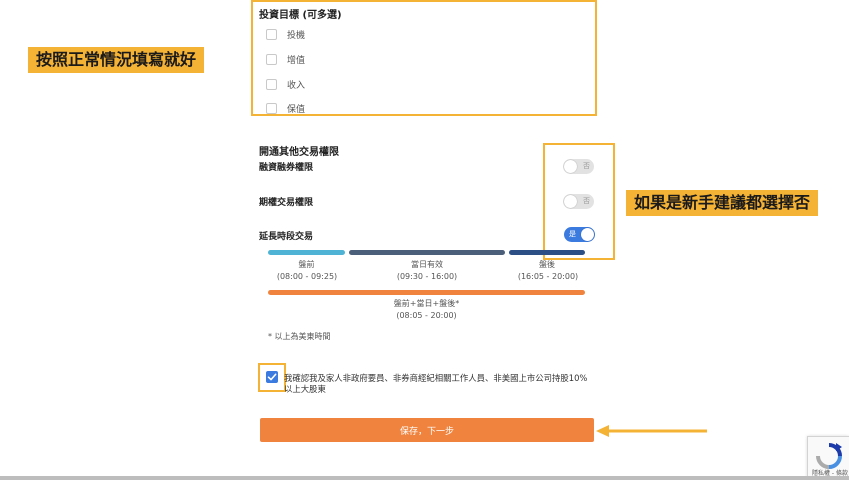  Describe the element at coordinates (578, 166) in the screenshot. I see `margin-permission-toggle: 否` at that location.